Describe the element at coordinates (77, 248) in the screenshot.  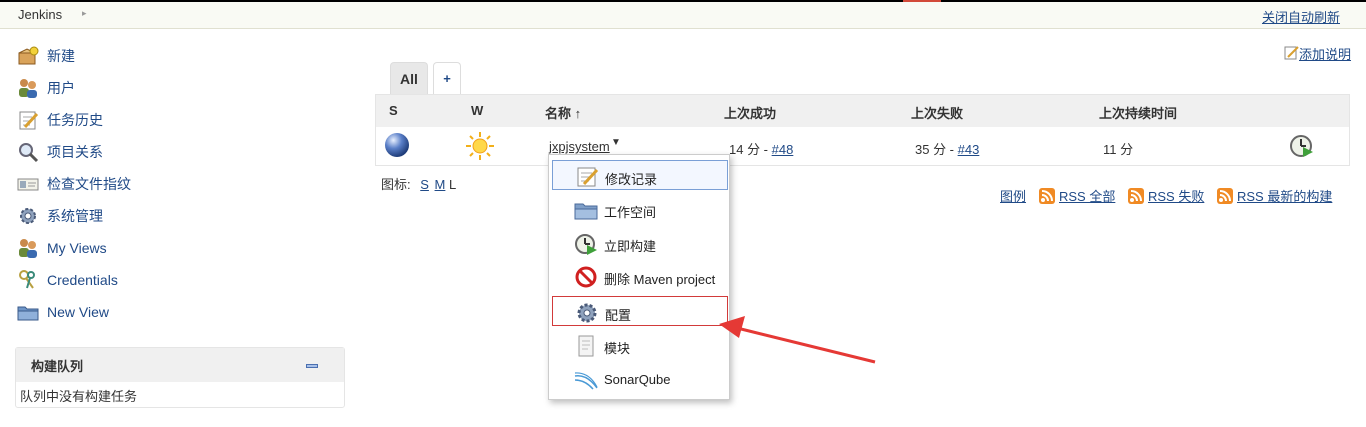
I see `sidebar-item-label: My Views` at that location.